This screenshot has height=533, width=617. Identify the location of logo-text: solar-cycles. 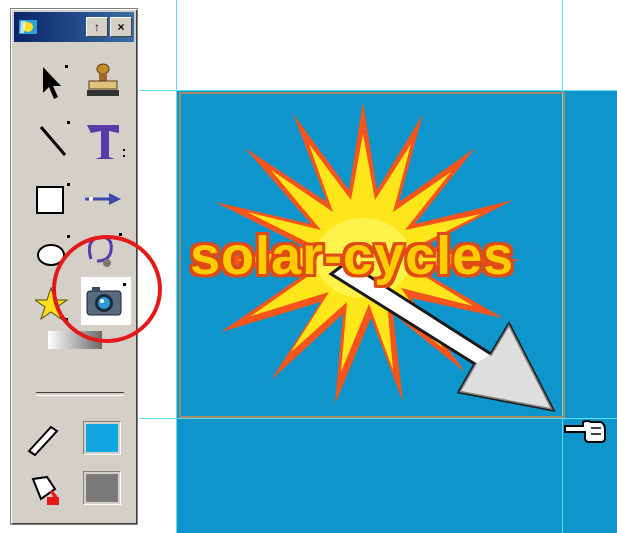
(370, 256).